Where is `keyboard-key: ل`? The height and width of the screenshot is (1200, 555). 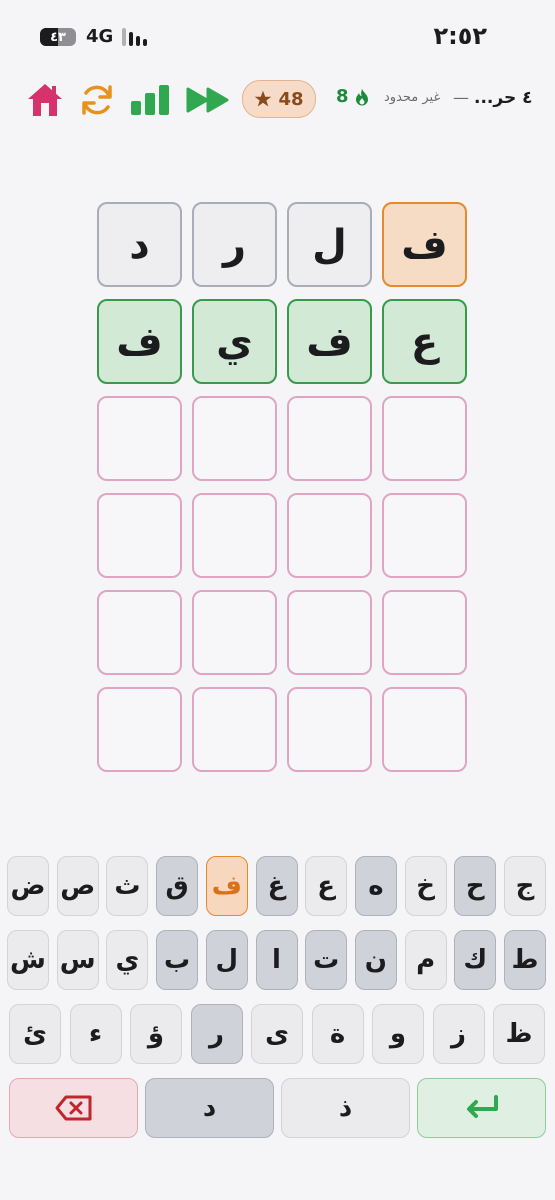 keyboard-key: ل is located at coordinates (226, 960).